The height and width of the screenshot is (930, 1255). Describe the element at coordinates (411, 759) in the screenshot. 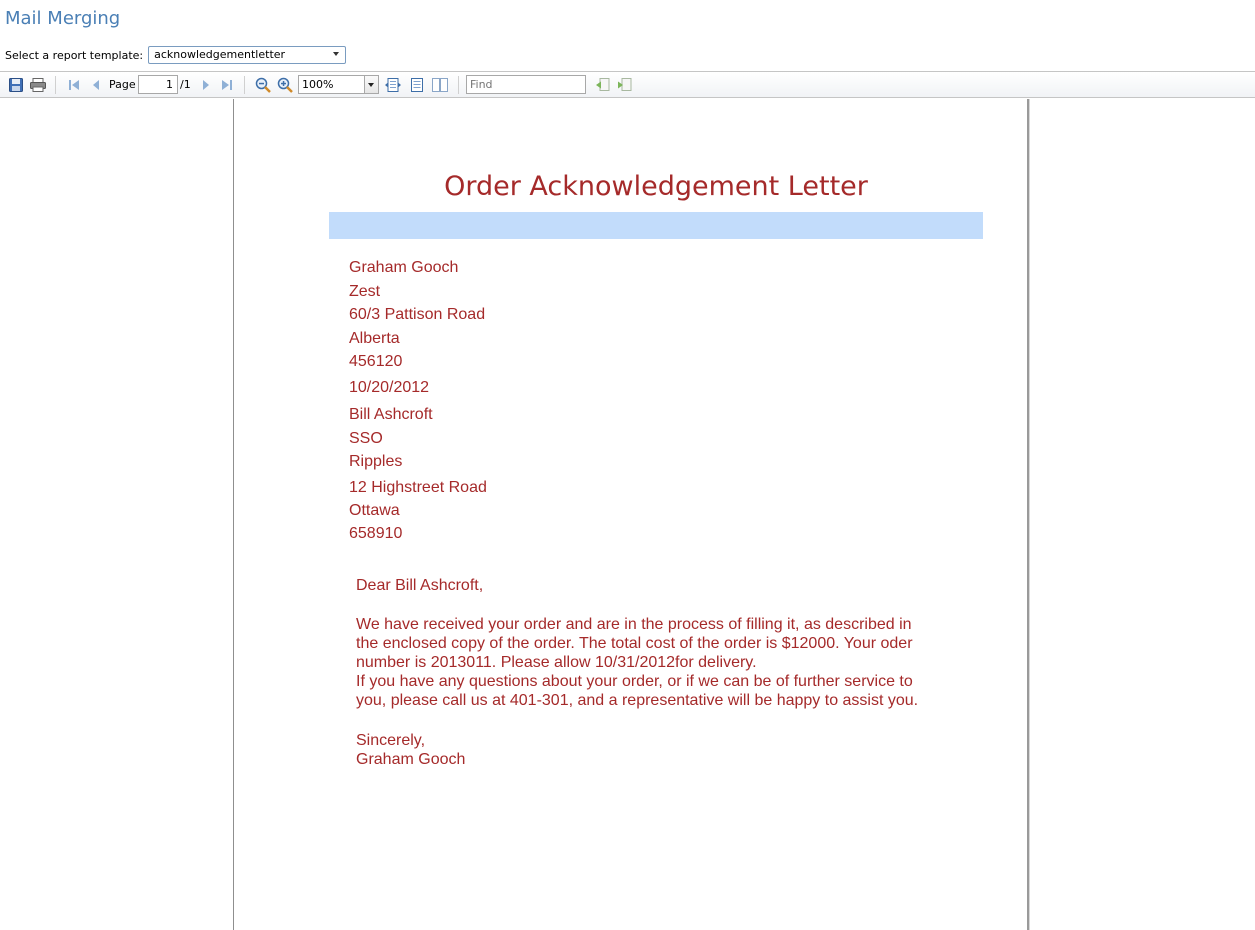

I see `signature: Graham Gooch` at that location.